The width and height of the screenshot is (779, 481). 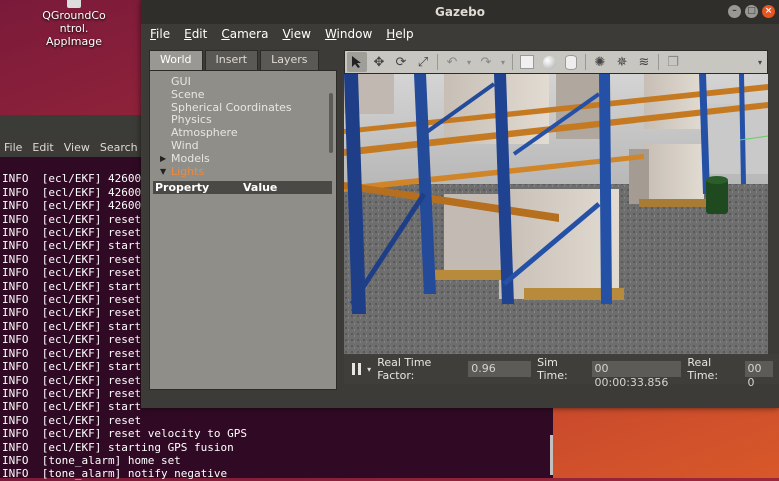 I want to click on tab-insert: Insert, so click(x=231, y=60).